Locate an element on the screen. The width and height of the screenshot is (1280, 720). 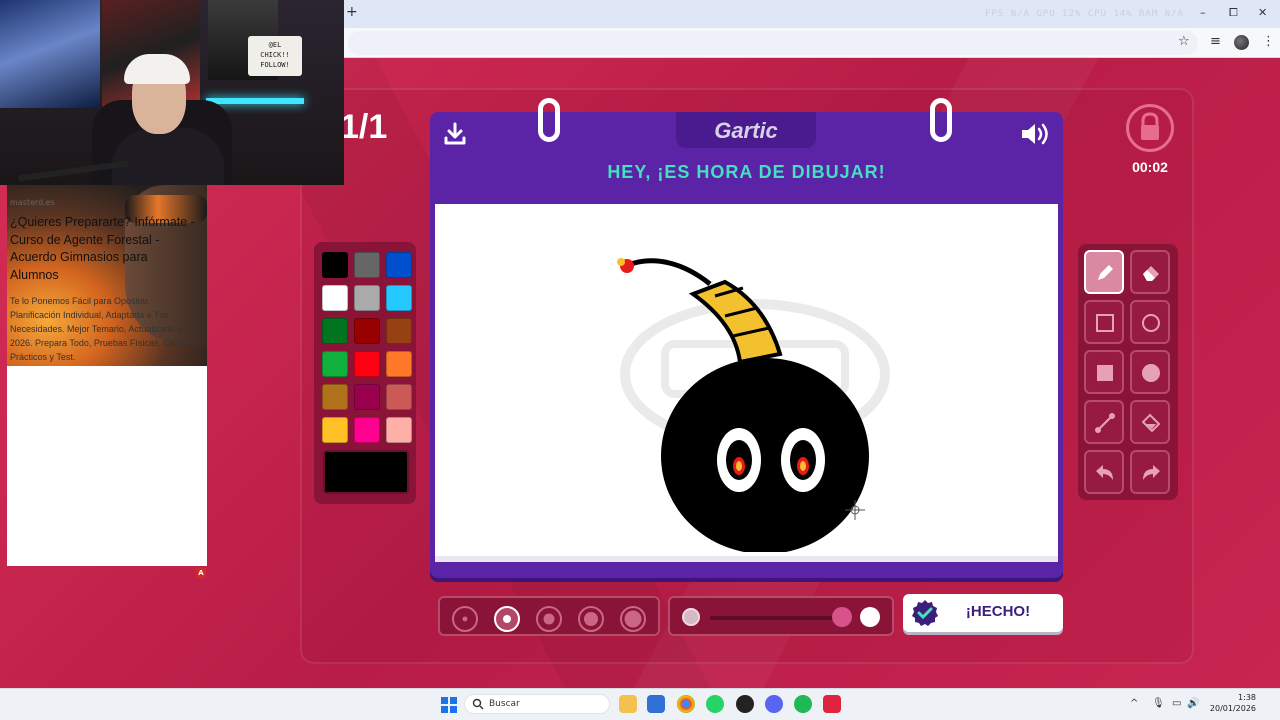
lock-button is located at coordinates (1150, 128).